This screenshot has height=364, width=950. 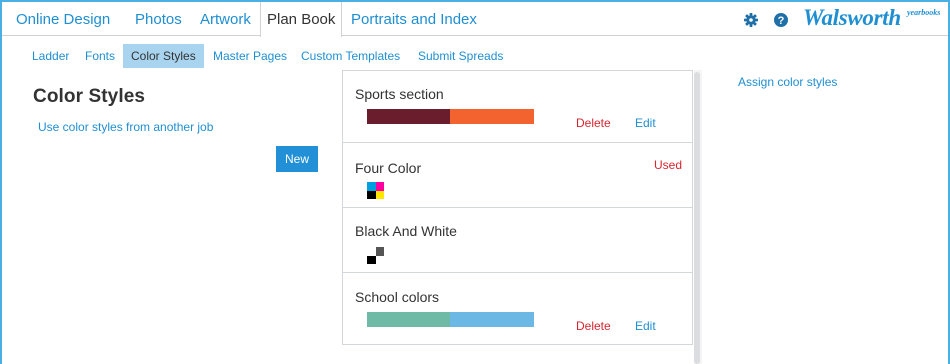 I want to click on style-card-school-colors: School colors Delete Edit, so click(x=517, y=308).